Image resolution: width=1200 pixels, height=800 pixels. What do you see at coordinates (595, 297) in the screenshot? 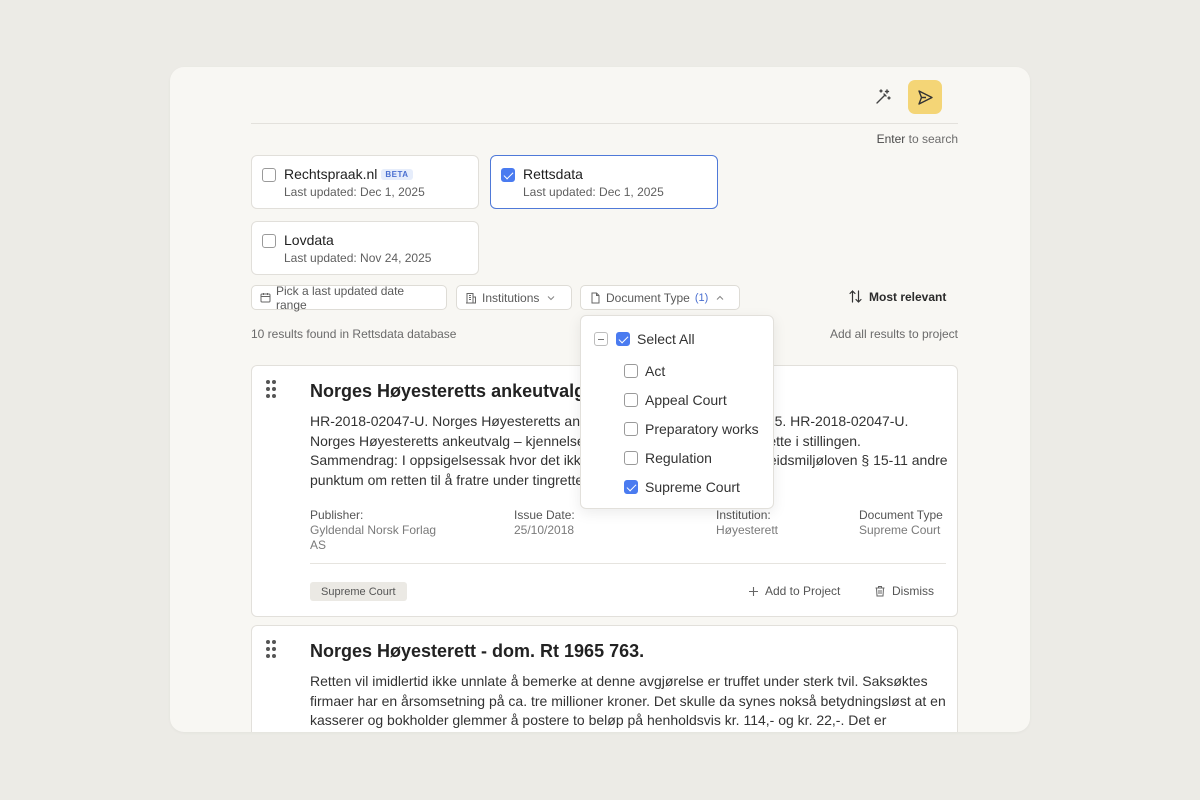
I see `document-icon` at bounding box center [595, 297].